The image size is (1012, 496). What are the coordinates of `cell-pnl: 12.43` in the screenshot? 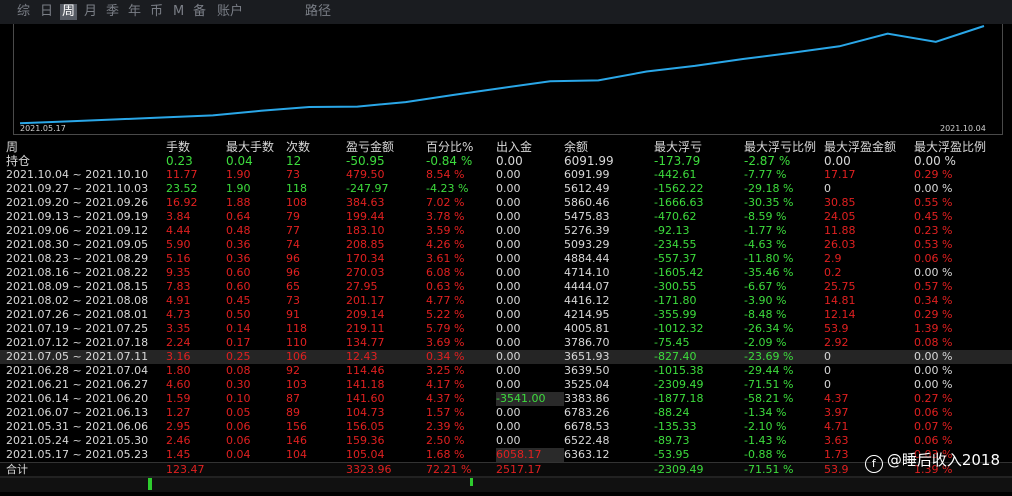 It's located at (386, 357).